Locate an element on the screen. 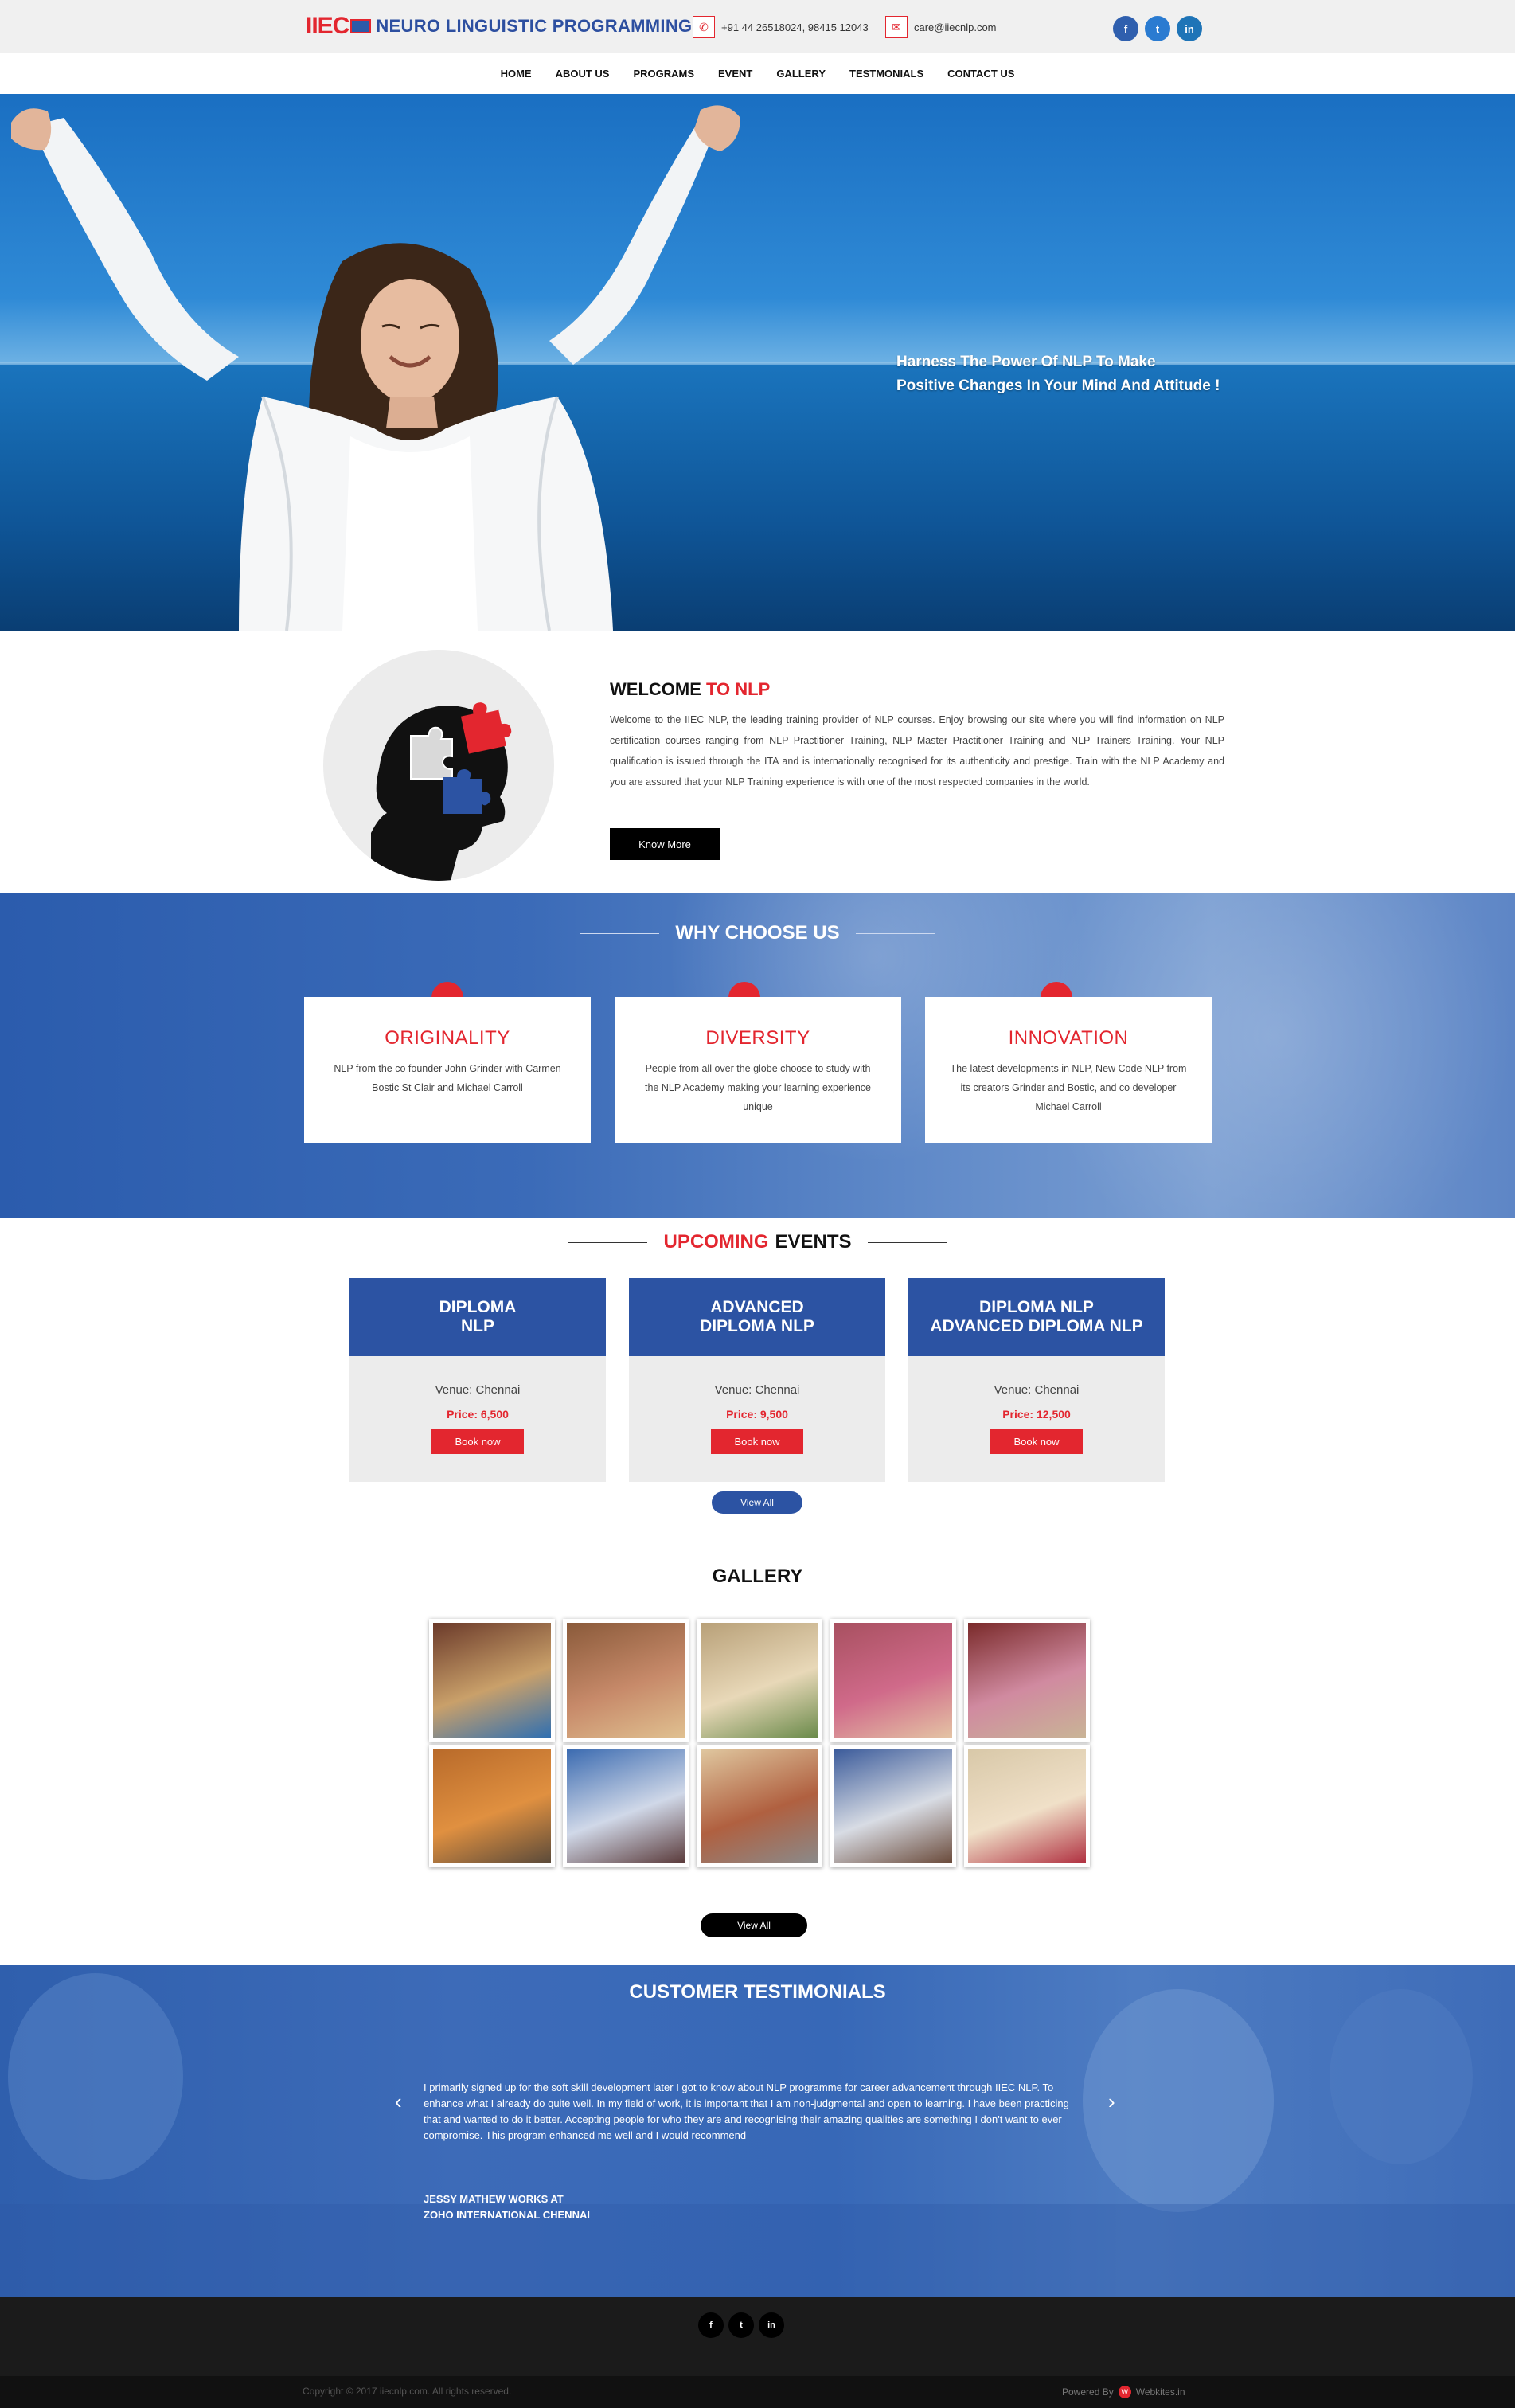  event-name-line1: ADVANCED is located at coordinates (757, 1307).